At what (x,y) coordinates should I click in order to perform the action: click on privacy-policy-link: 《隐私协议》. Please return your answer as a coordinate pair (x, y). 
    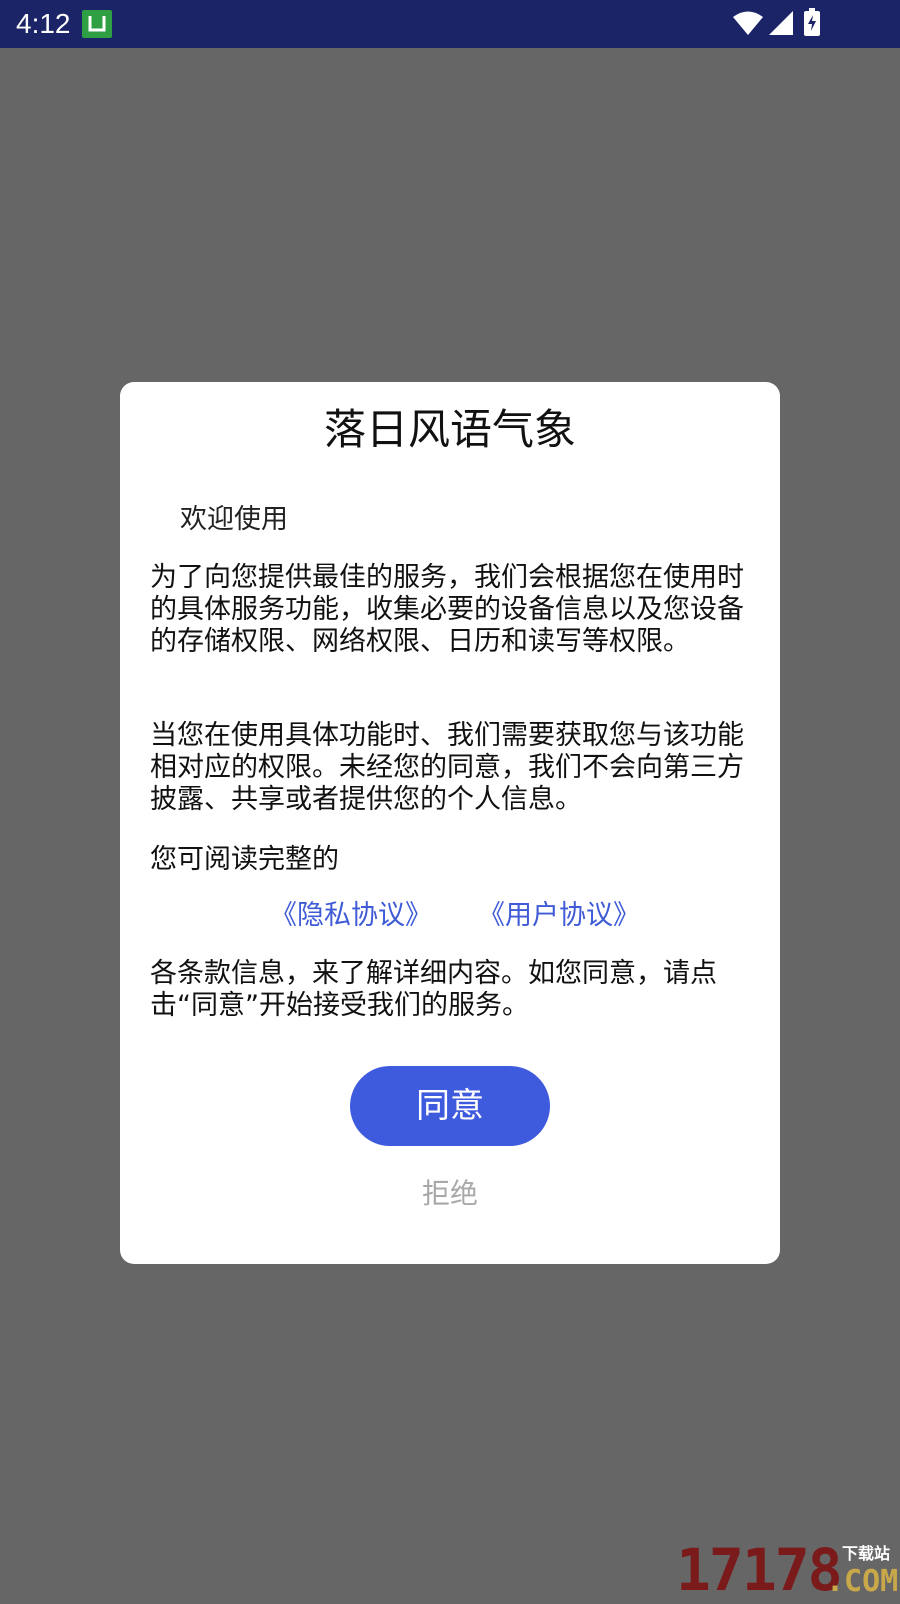
    Looking at the image, I should click on (351, 916).